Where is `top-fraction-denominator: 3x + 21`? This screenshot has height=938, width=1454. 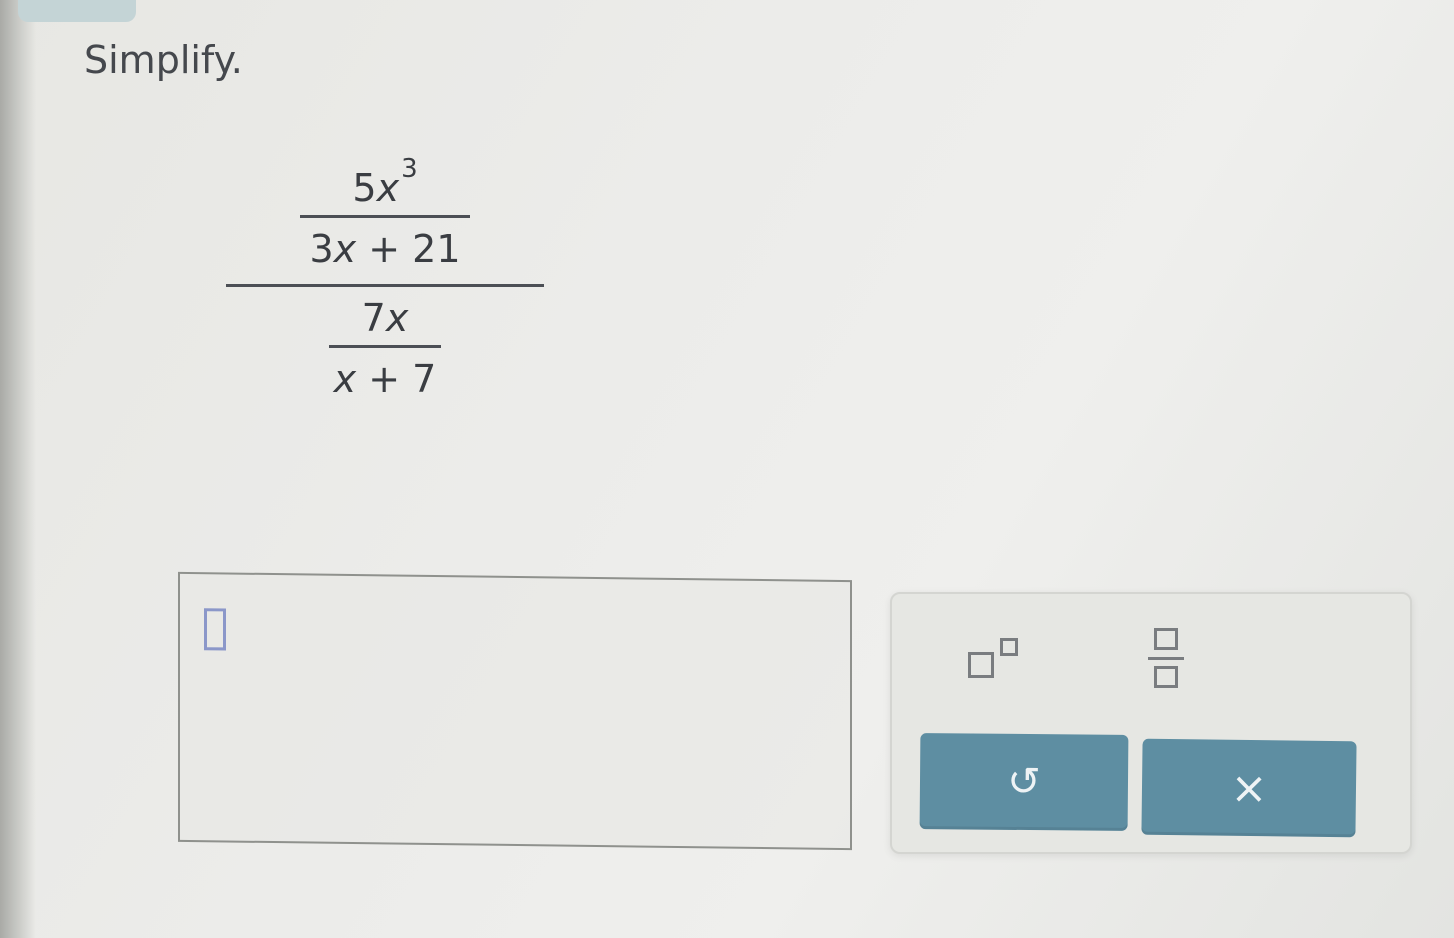 top-fraction-denominator: 3x + 21 is located at coordinates (385, 243).